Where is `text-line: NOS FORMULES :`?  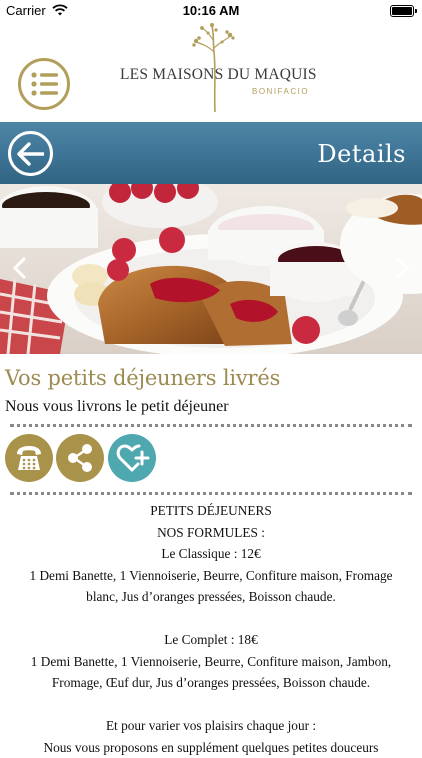
text-line: NOS FORMULES : is located at coordinates (211, 533).